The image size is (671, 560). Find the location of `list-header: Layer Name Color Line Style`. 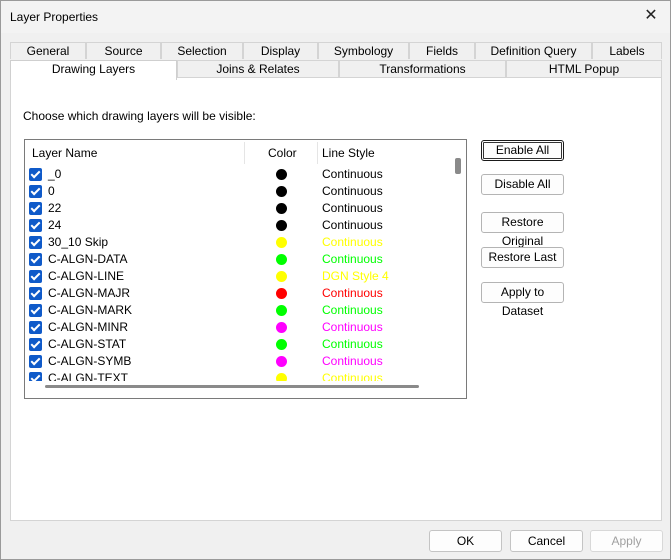

list-header: Layer Name Color Line Style is located at coordinates (245, 153).